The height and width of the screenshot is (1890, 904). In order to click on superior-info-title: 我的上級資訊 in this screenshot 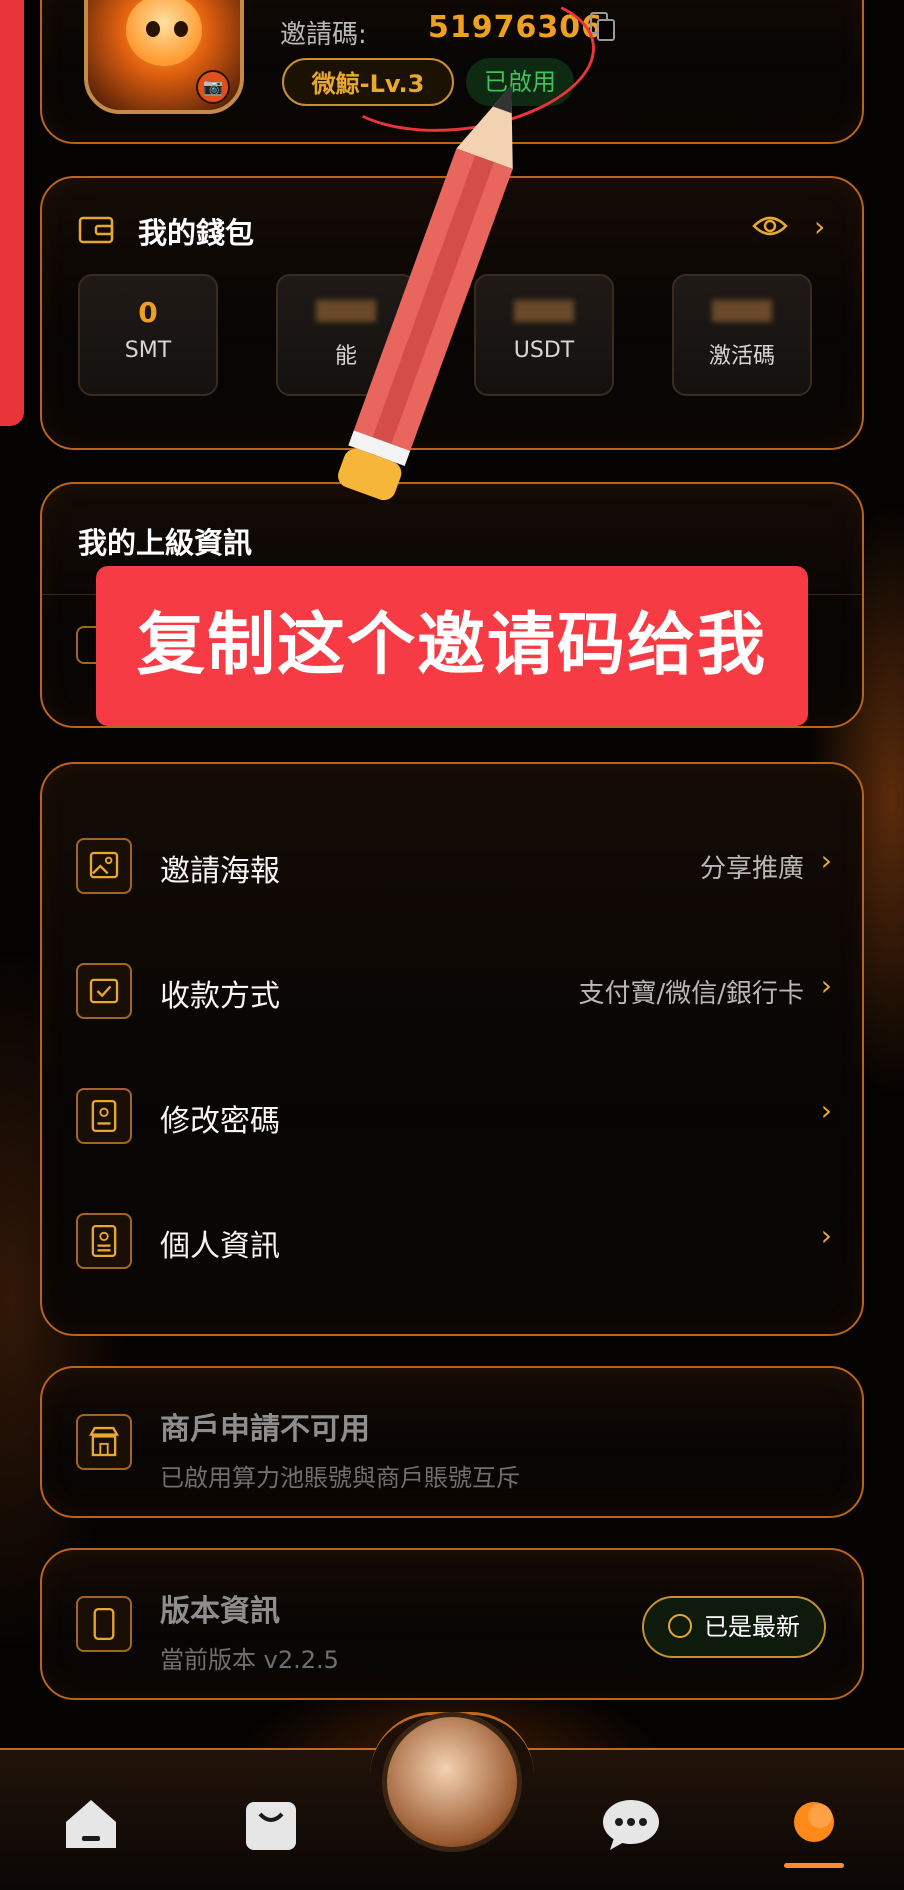, I will do `click(165, 543)`.